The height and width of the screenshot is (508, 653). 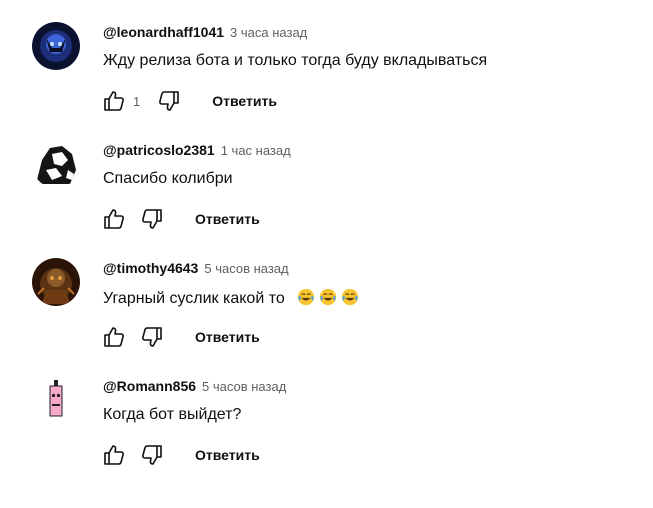 I want to click on comment-timestamp: 1 час назад, so click(x=256, y=150).